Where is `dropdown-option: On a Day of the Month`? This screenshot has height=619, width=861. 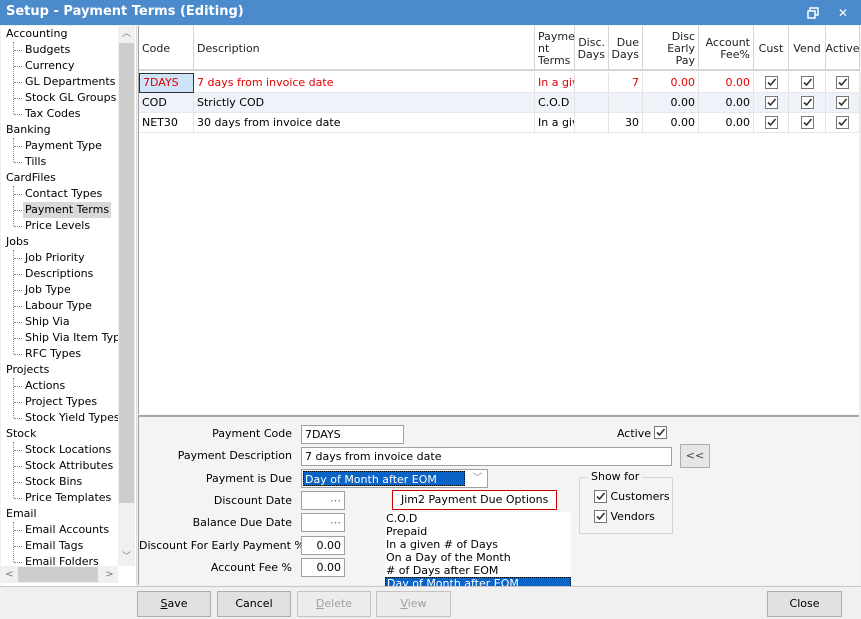 dropdown-option: On a Day of the Month is located at coordinates (478, 557).